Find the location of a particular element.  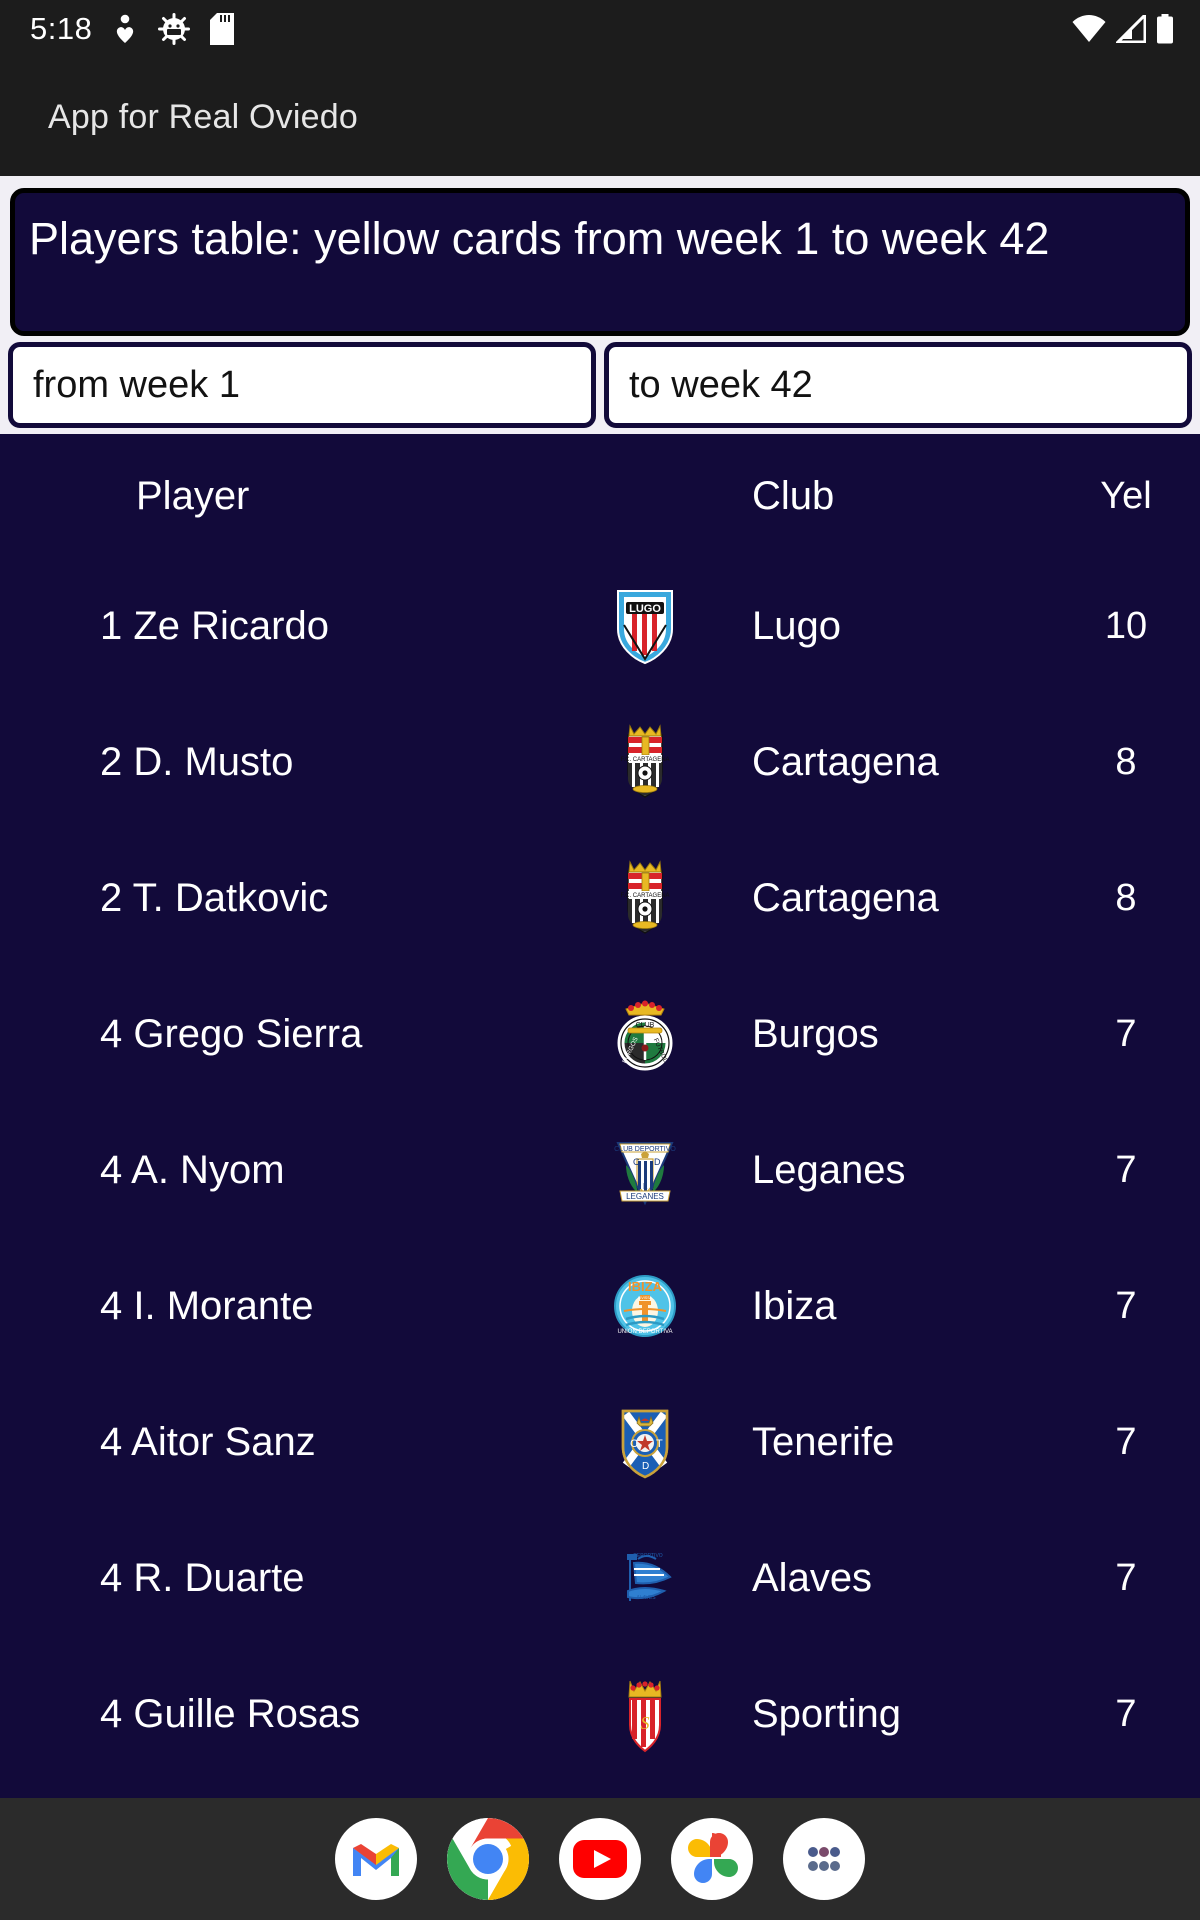

row-player-name: 4 A. Nyom is located at coordinates (192, 1169).